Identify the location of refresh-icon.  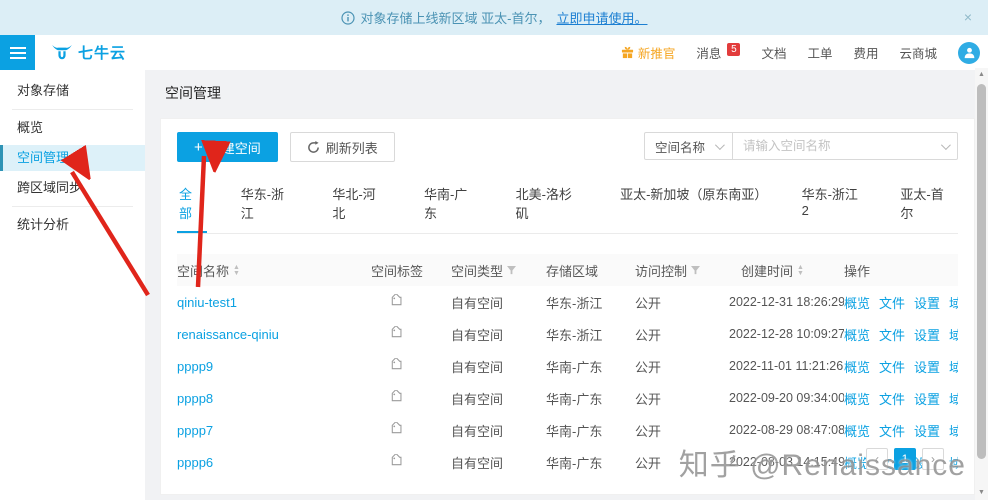
(313, 146).